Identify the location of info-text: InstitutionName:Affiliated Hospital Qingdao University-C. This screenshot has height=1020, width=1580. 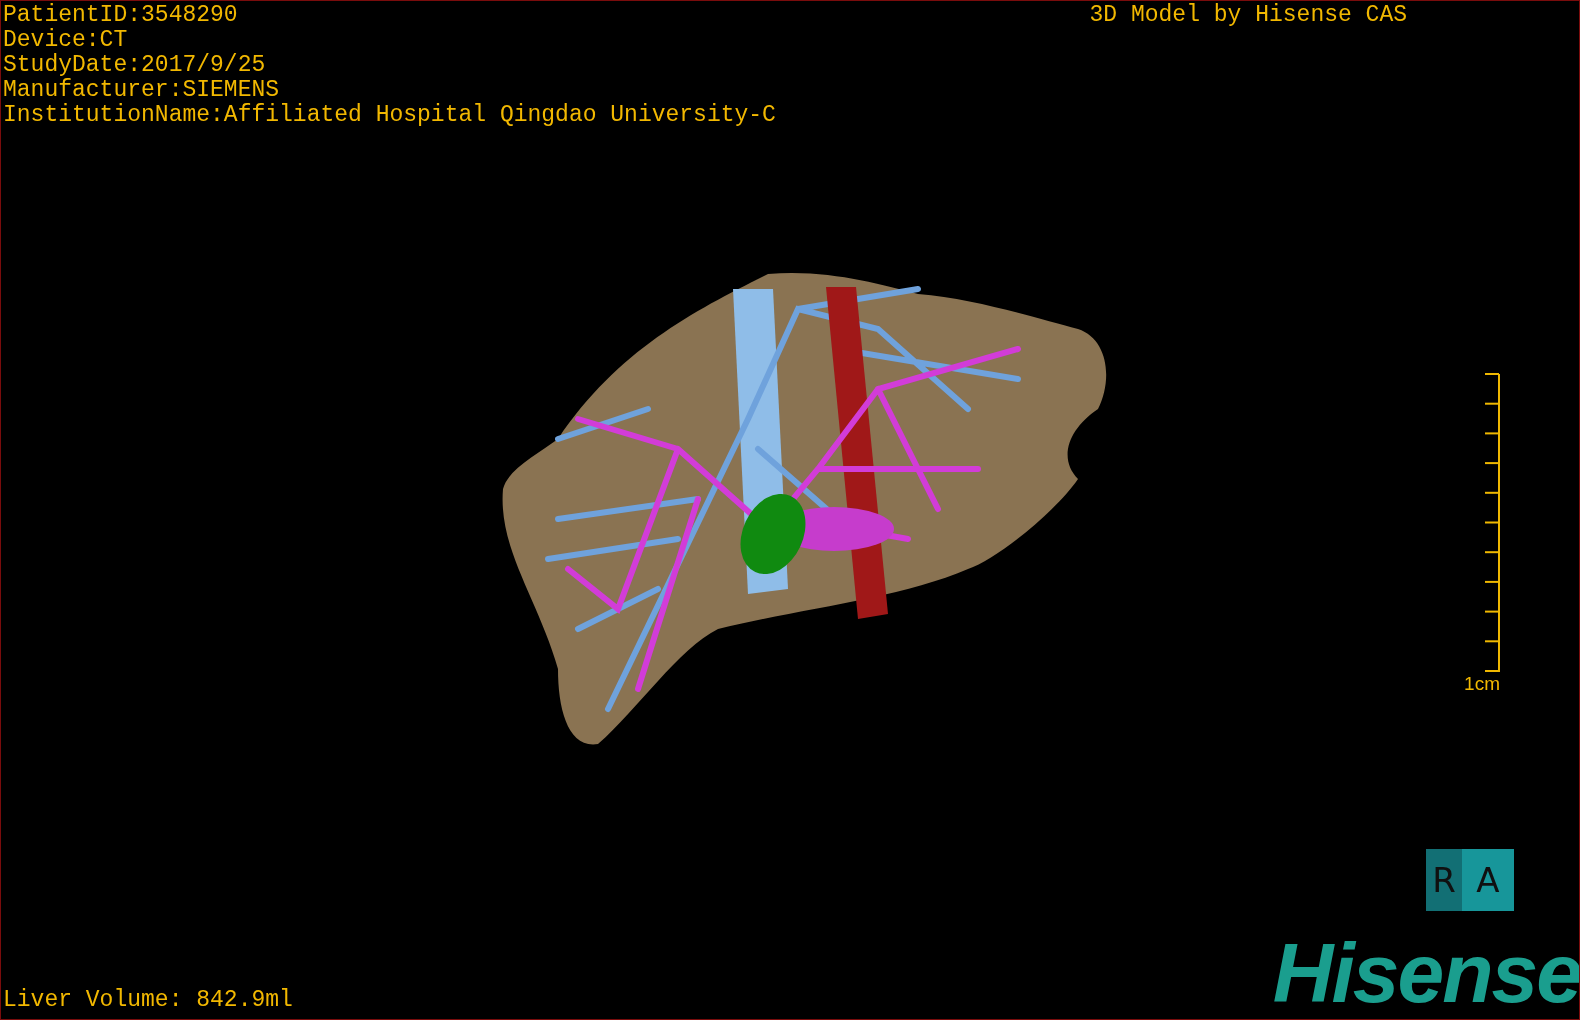
(389, 115).